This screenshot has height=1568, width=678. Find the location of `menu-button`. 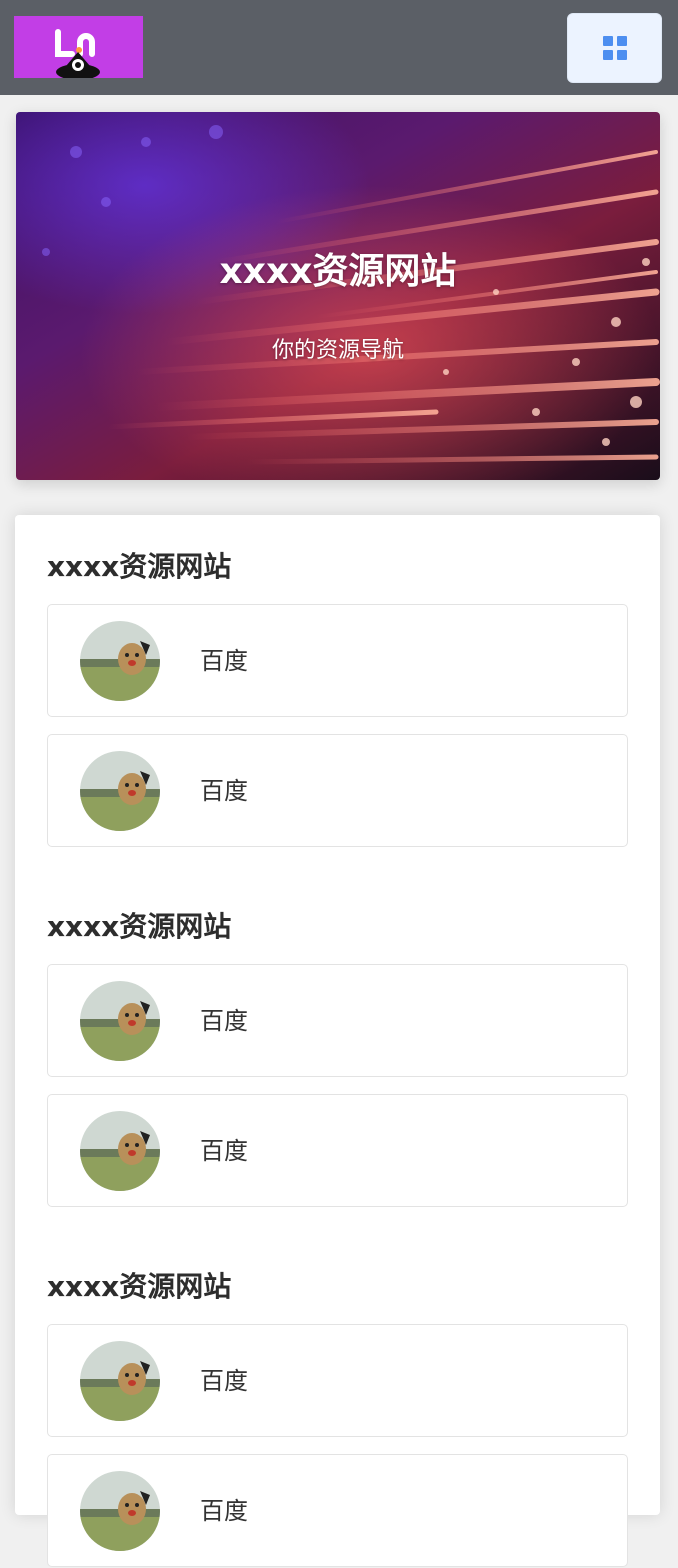

menu-button is located at coordinates (614, 48).